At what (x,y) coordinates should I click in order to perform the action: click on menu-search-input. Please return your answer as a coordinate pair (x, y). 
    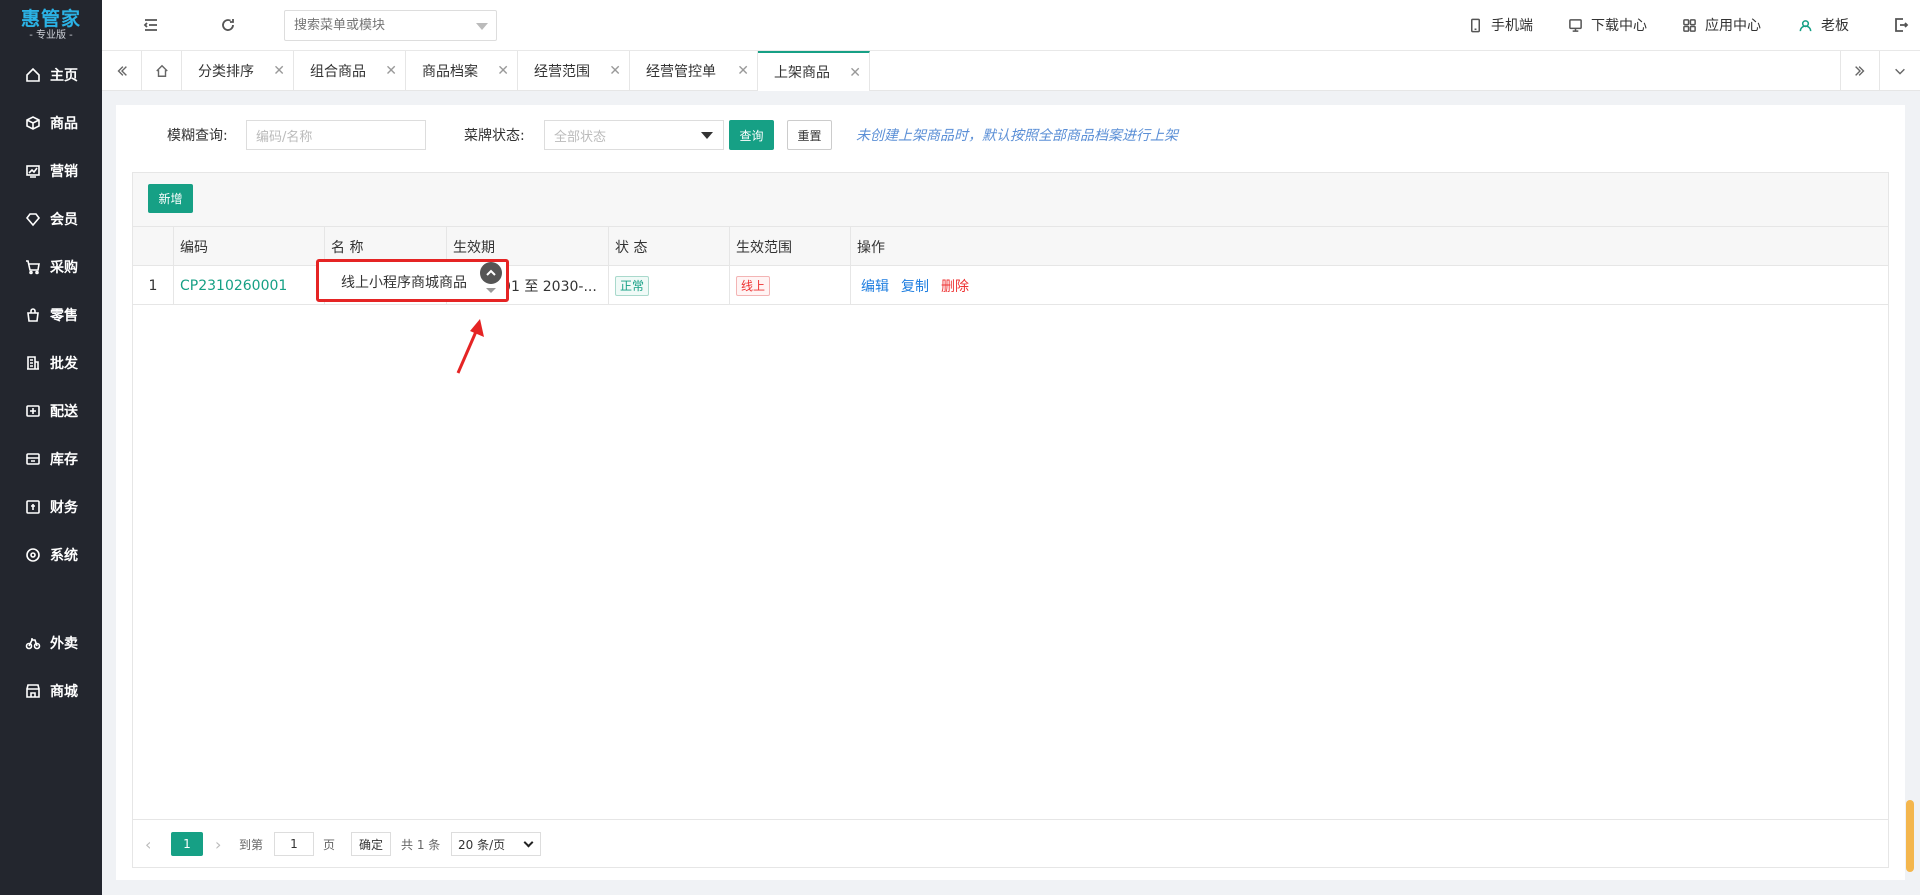
    Looking at the image, I should click on (375, 25).